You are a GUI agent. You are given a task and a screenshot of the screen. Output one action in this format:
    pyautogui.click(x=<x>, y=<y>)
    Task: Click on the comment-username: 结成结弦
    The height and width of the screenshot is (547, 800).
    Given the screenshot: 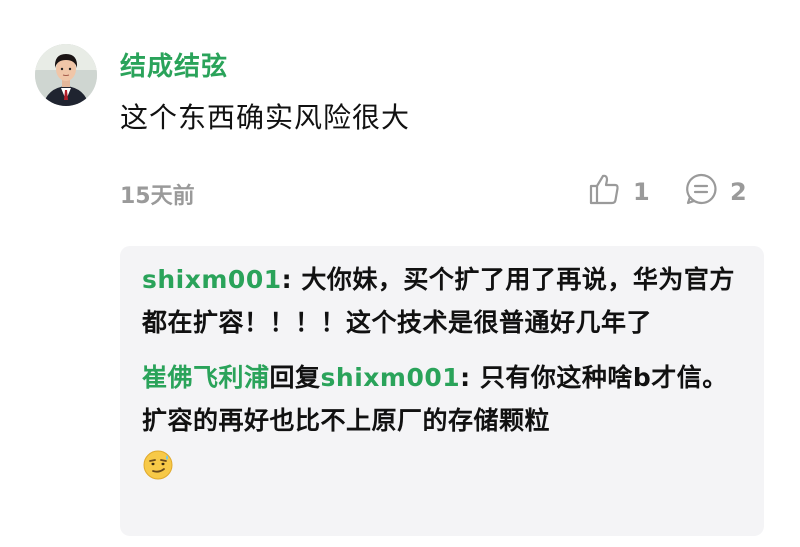 What is the action you would take?
    pyautogui.click(x=174, y=64)
    